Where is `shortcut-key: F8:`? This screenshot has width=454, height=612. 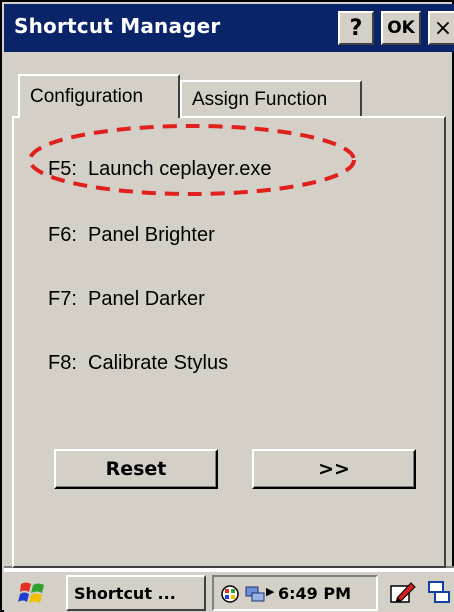
shortcut-key: F8: is located at coordinates (62, 363).